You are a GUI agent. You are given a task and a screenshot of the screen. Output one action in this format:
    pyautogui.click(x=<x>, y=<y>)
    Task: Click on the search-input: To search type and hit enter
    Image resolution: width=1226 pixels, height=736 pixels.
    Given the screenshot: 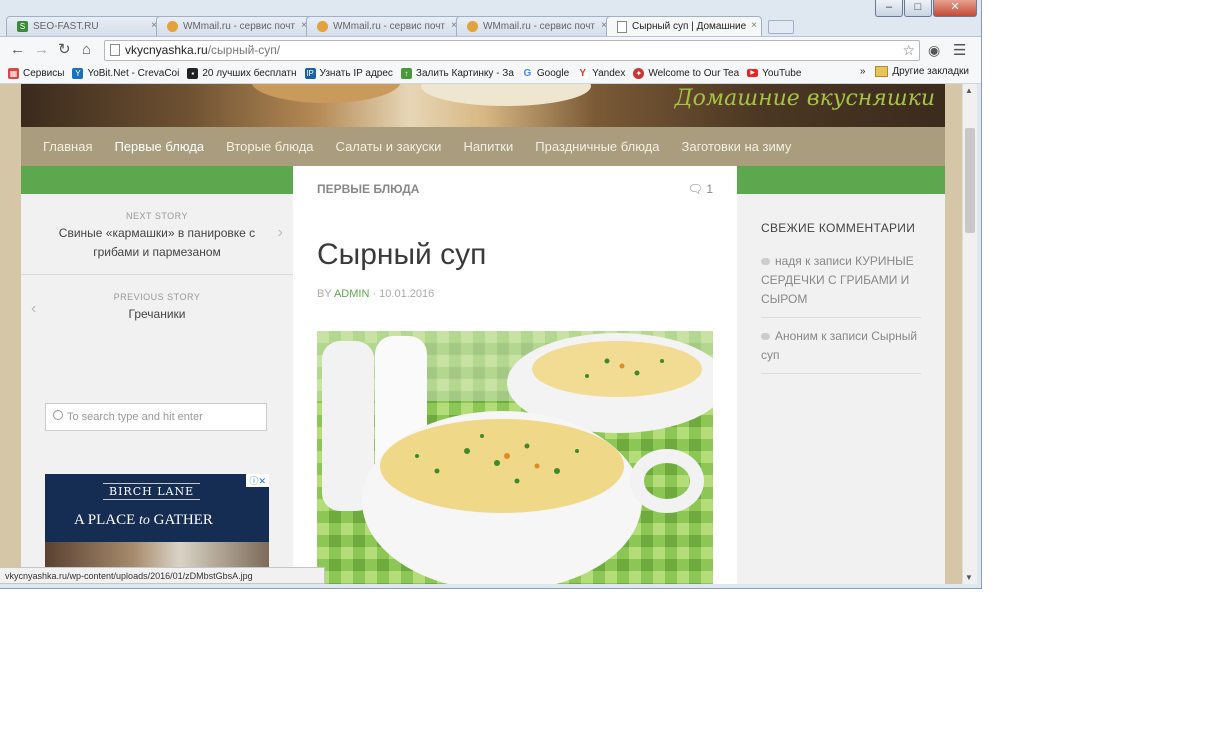 What is the action you would take?
    pyautogui.click(x=156, y=417)
    